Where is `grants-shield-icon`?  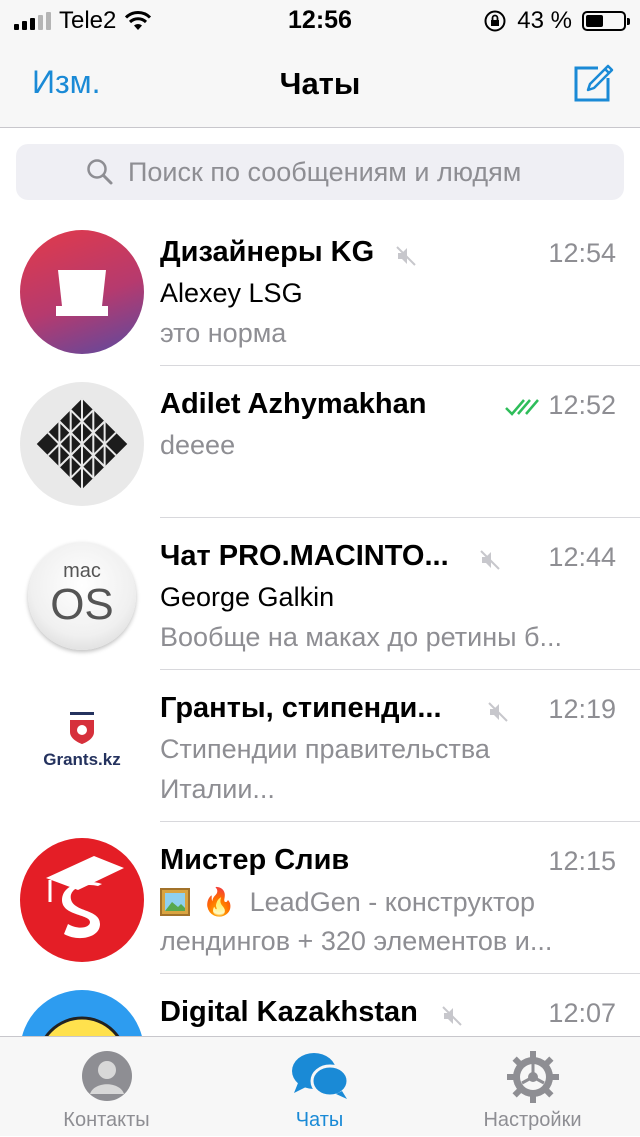 grants-shield-icon is located at coordinates (82, 728).